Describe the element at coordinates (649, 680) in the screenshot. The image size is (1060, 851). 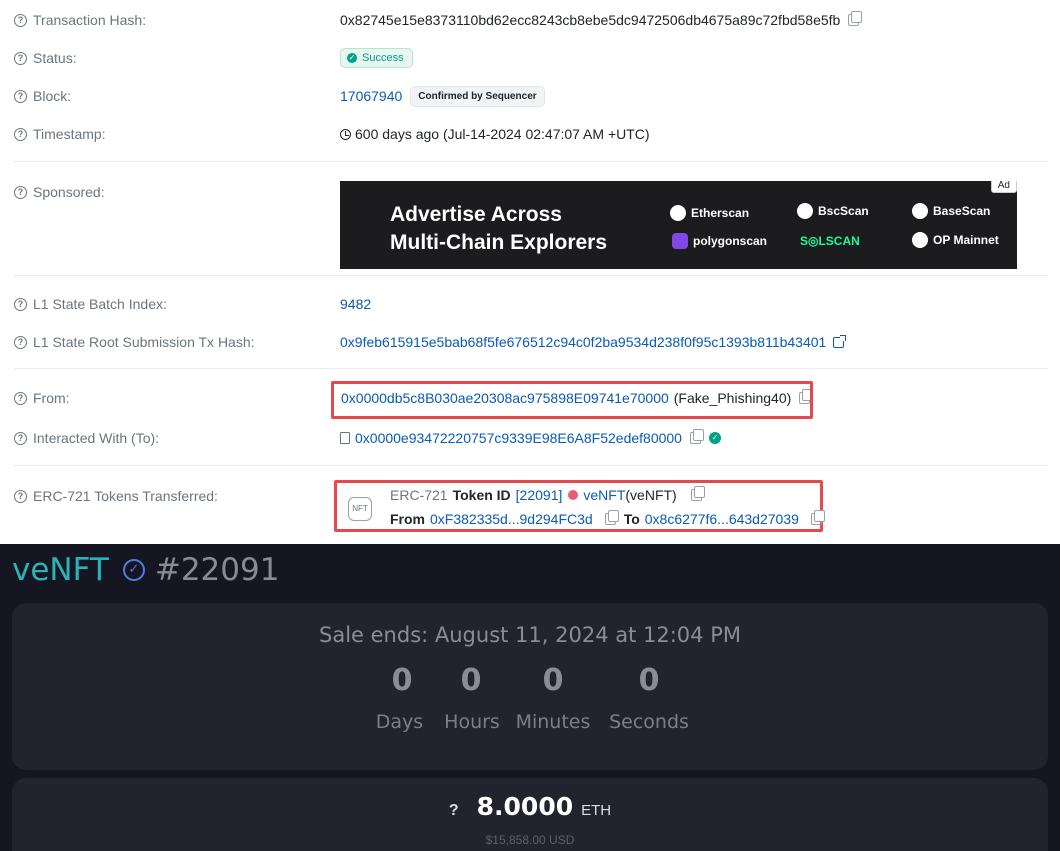
I see `countdown-seconds-value: 0` at that location.